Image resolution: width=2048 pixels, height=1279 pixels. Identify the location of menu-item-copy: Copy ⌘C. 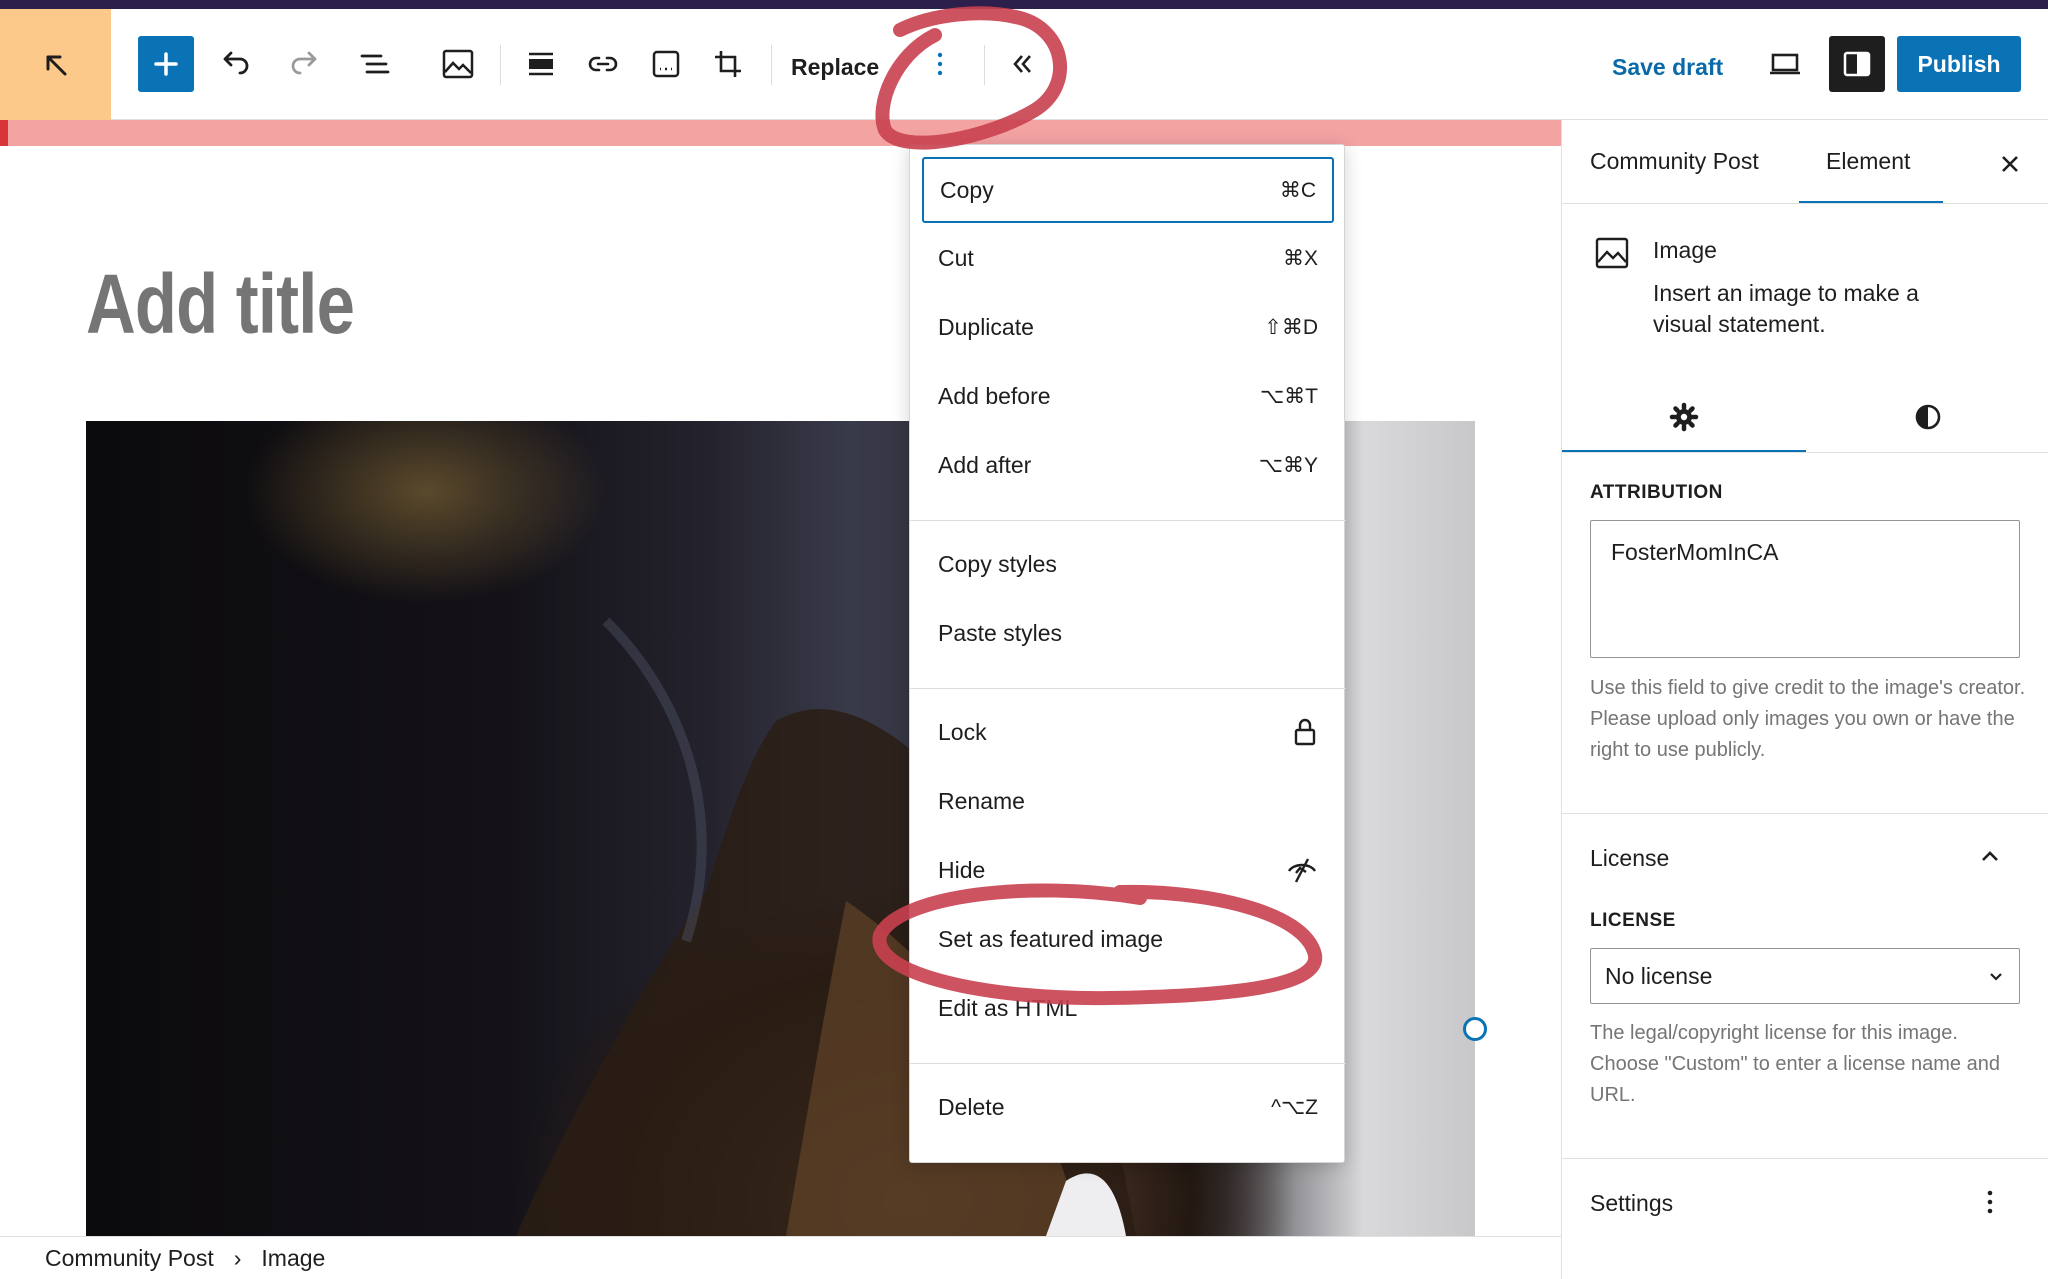
(1128, 190).